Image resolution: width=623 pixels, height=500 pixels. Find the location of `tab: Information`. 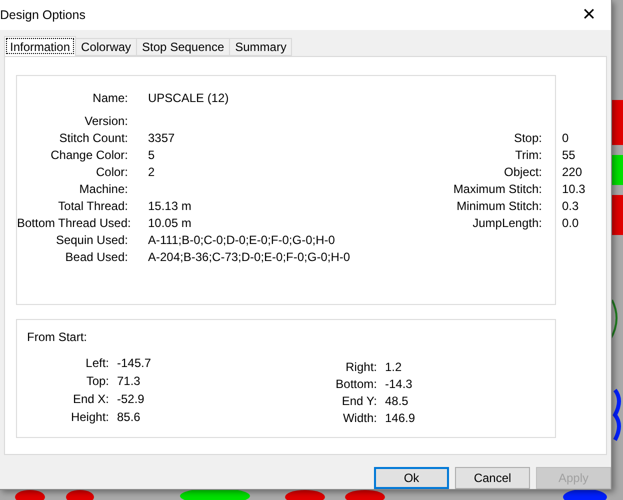

tab: Information is located at coordinates (40, 46).